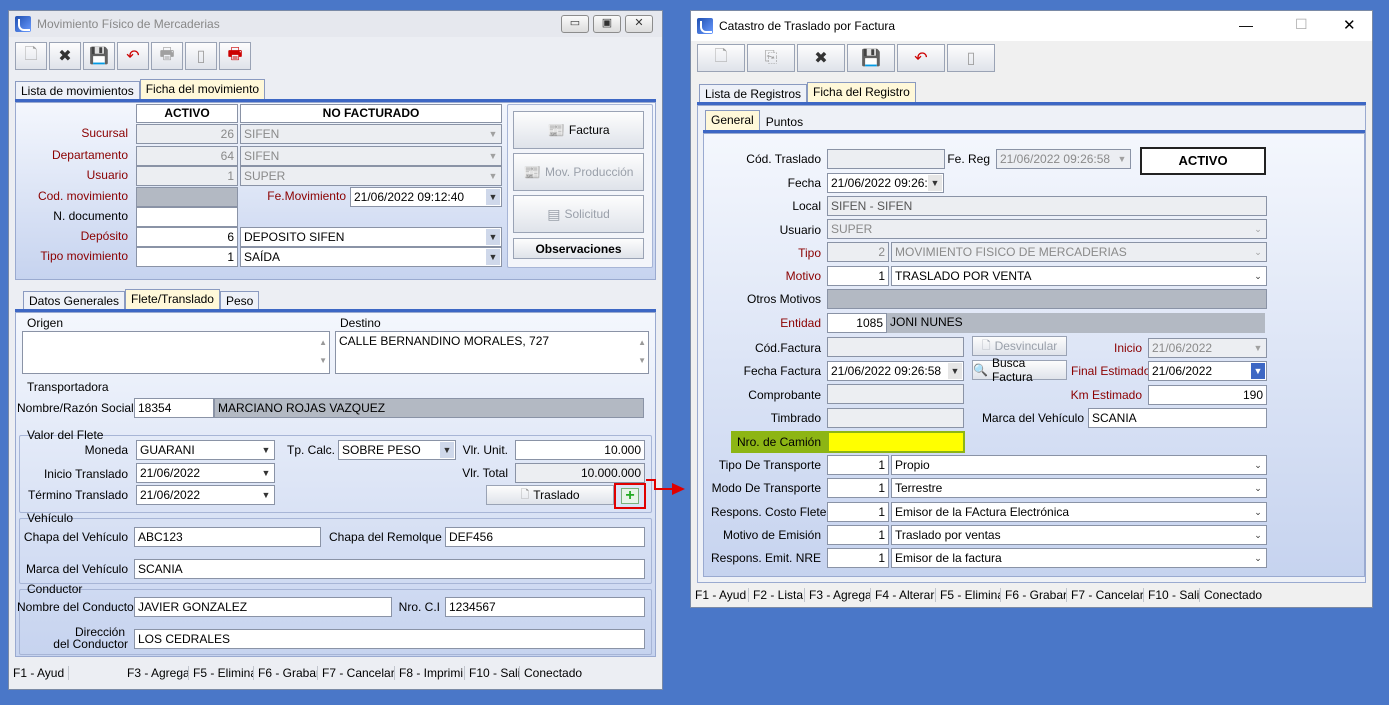  What do you see at coordinates (263, 607) in the screenshot?
I see `nombre-conductor-field: JAVIER GONZALEZ` at bounding box center [263, 607].